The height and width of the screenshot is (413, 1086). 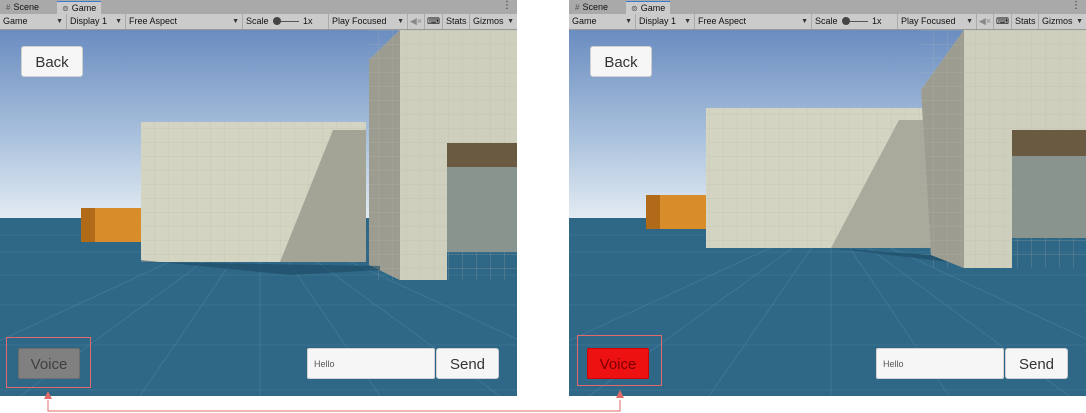 I want to click on state-connector-arrow, so click(x=334, y=401).